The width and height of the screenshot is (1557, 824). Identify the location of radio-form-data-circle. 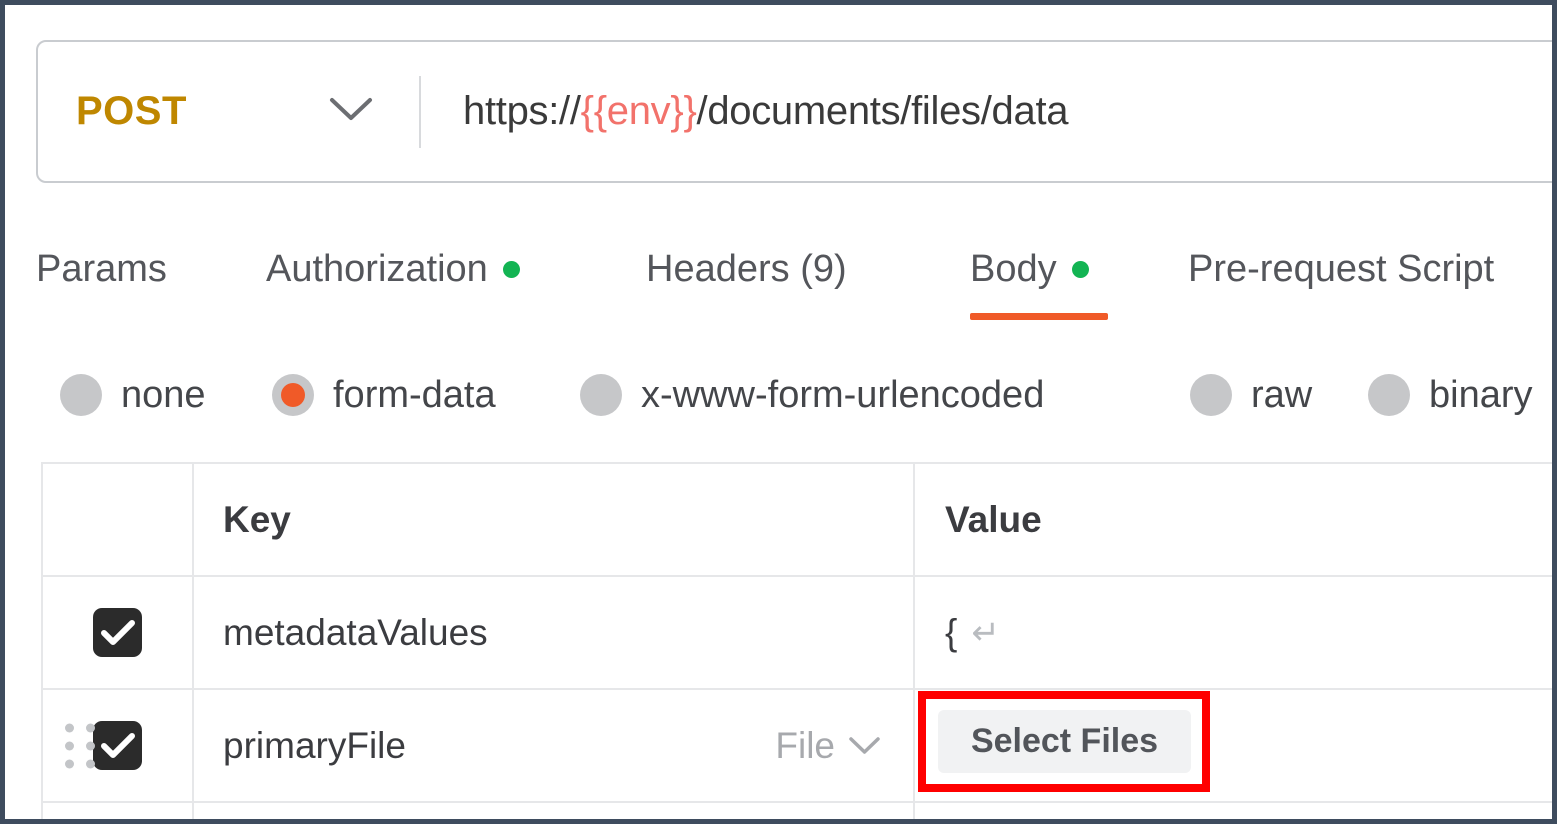
(293, 395).